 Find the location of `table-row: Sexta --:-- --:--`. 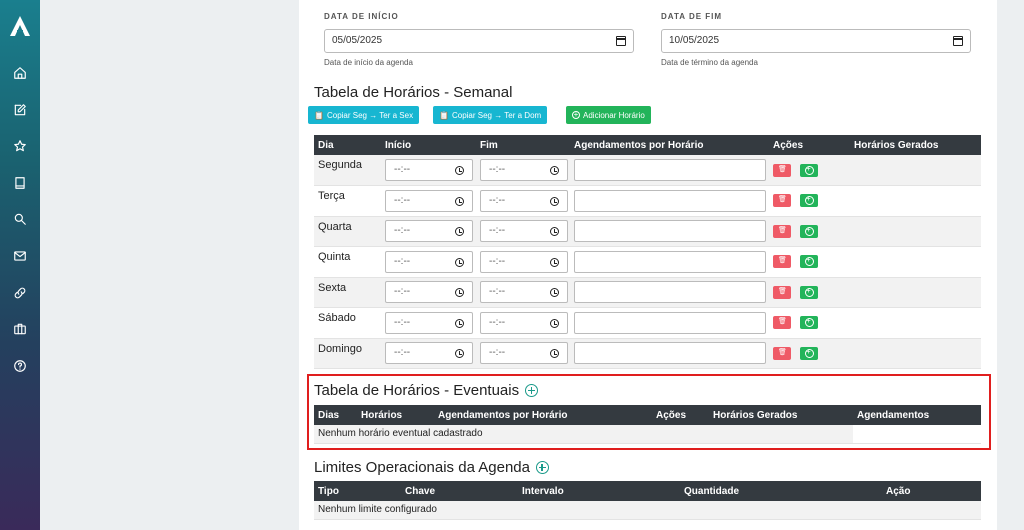

table-row: Sexta --:-- --:-- is located at coordinates (647, 292).